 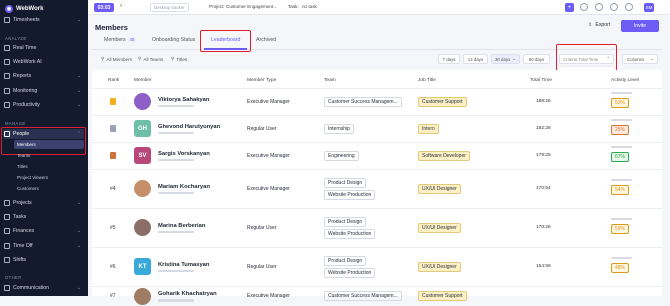 I want to click on members-filter-icon: ⚲, so click(x=103, y=58).